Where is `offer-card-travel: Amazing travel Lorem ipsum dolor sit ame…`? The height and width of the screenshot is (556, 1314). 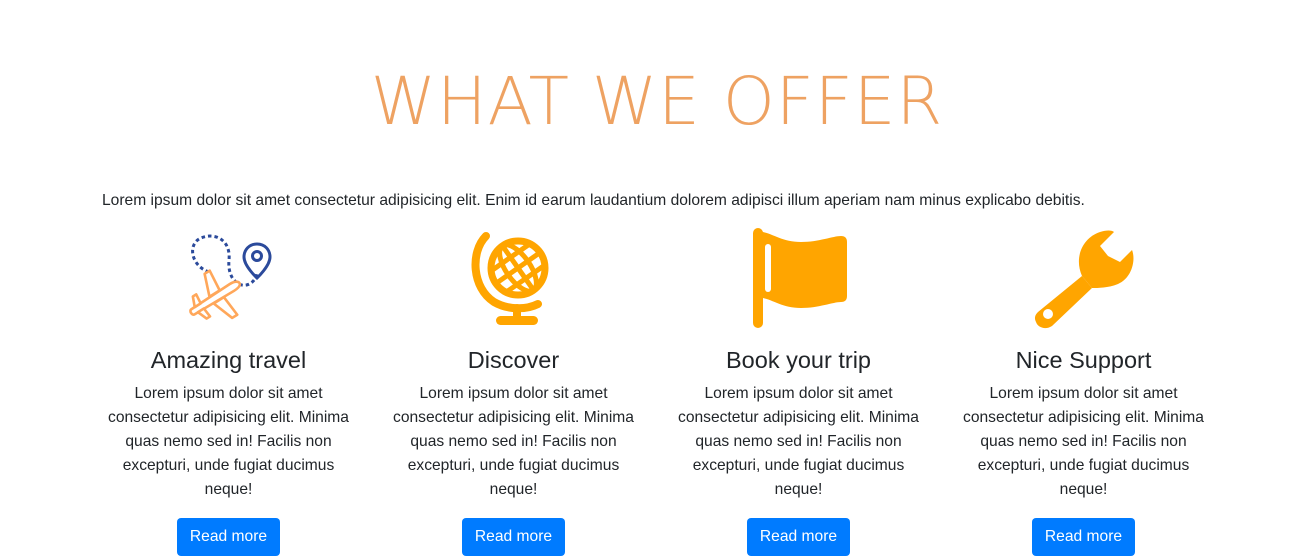
offer-card-travel: Amazing travel Lorem ipsum dolor sit ame… is located at coordinates (228, 391).